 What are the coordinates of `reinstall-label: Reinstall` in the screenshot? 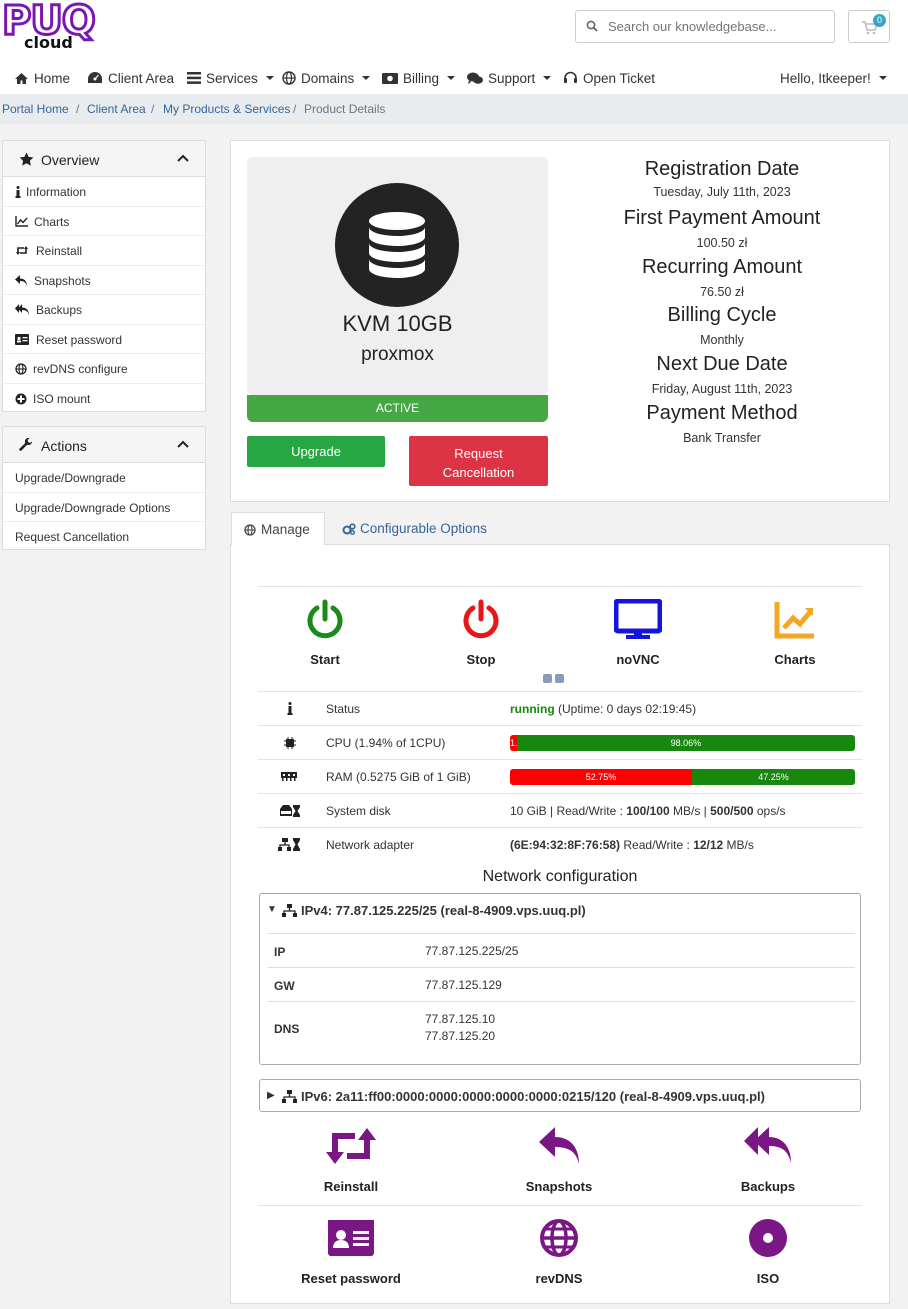 It's located at (351, 1186).